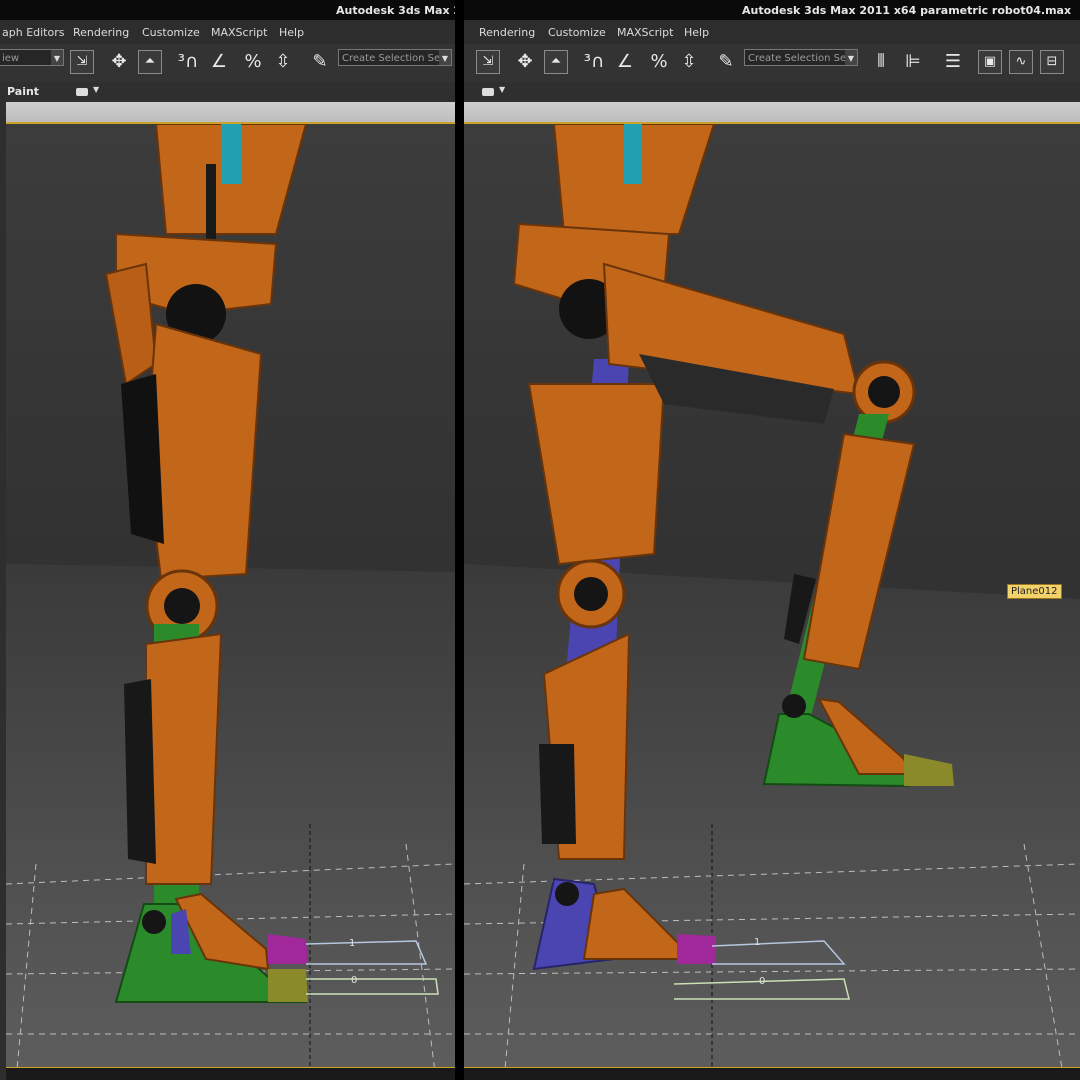  I want to click on more-tools-icon: ⋮, so click(1074, 62).